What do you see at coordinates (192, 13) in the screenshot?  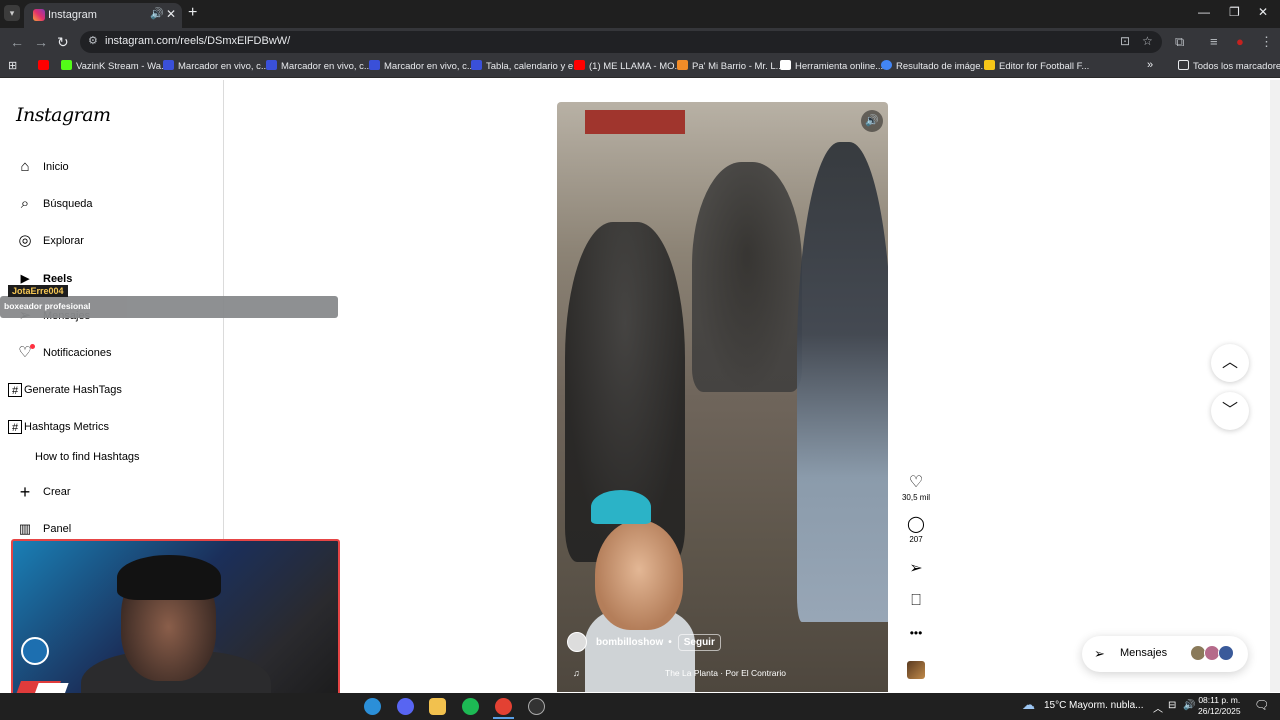 I see `new-tab-button: +` at bounding box center [192, 13].